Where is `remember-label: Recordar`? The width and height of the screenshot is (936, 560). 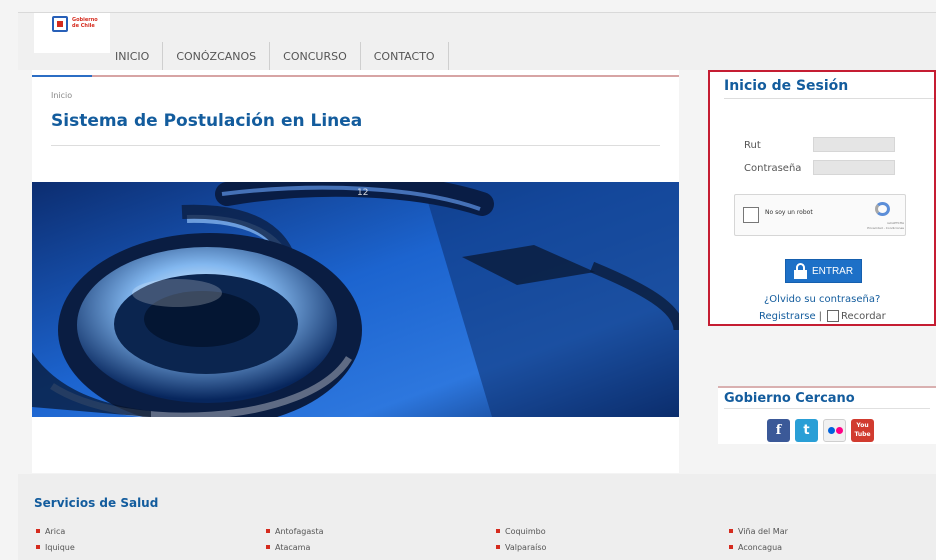
remember-label: Recordar is located at coordinates (863, 316).